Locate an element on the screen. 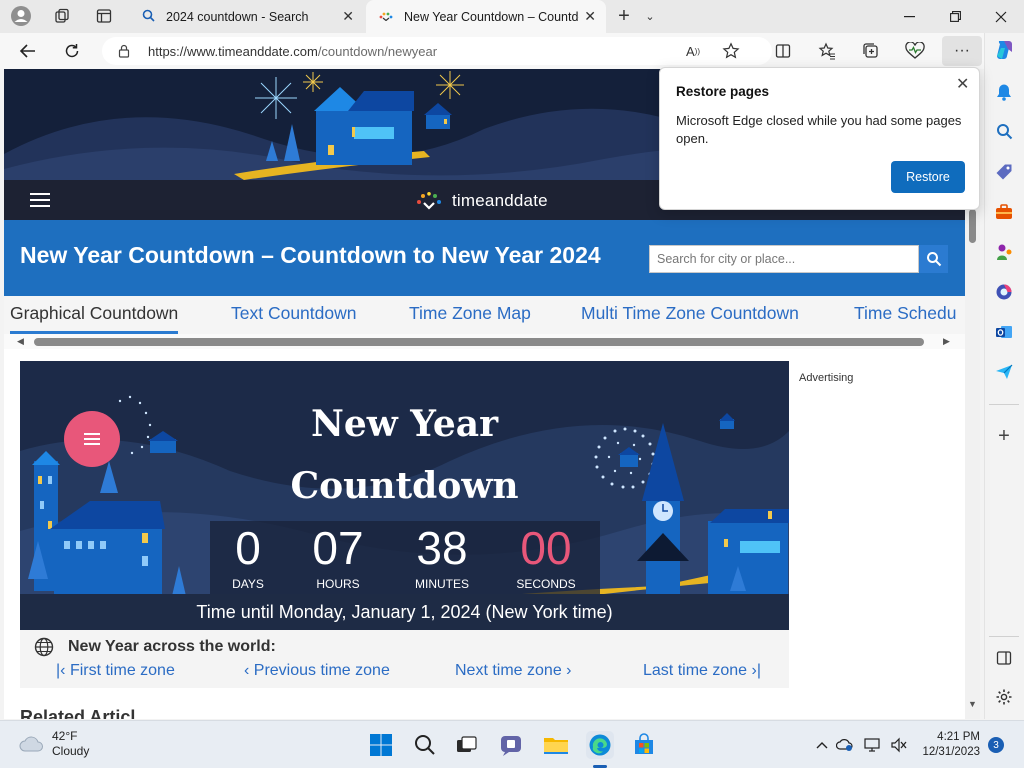  taskbar-search-icon is located at coordinates (425, 745).